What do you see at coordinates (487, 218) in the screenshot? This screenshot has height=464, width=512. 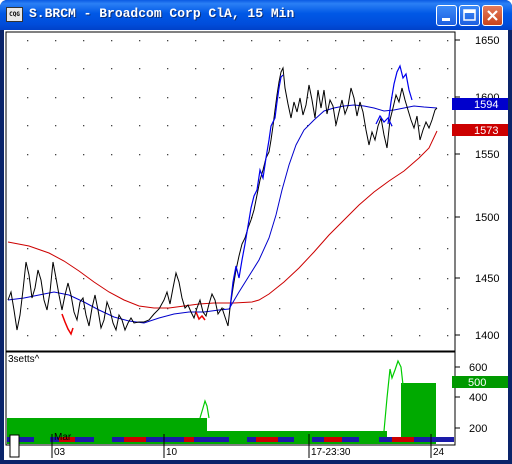 I see `price-tick-label: 1500` at bounding box center [487, 218].